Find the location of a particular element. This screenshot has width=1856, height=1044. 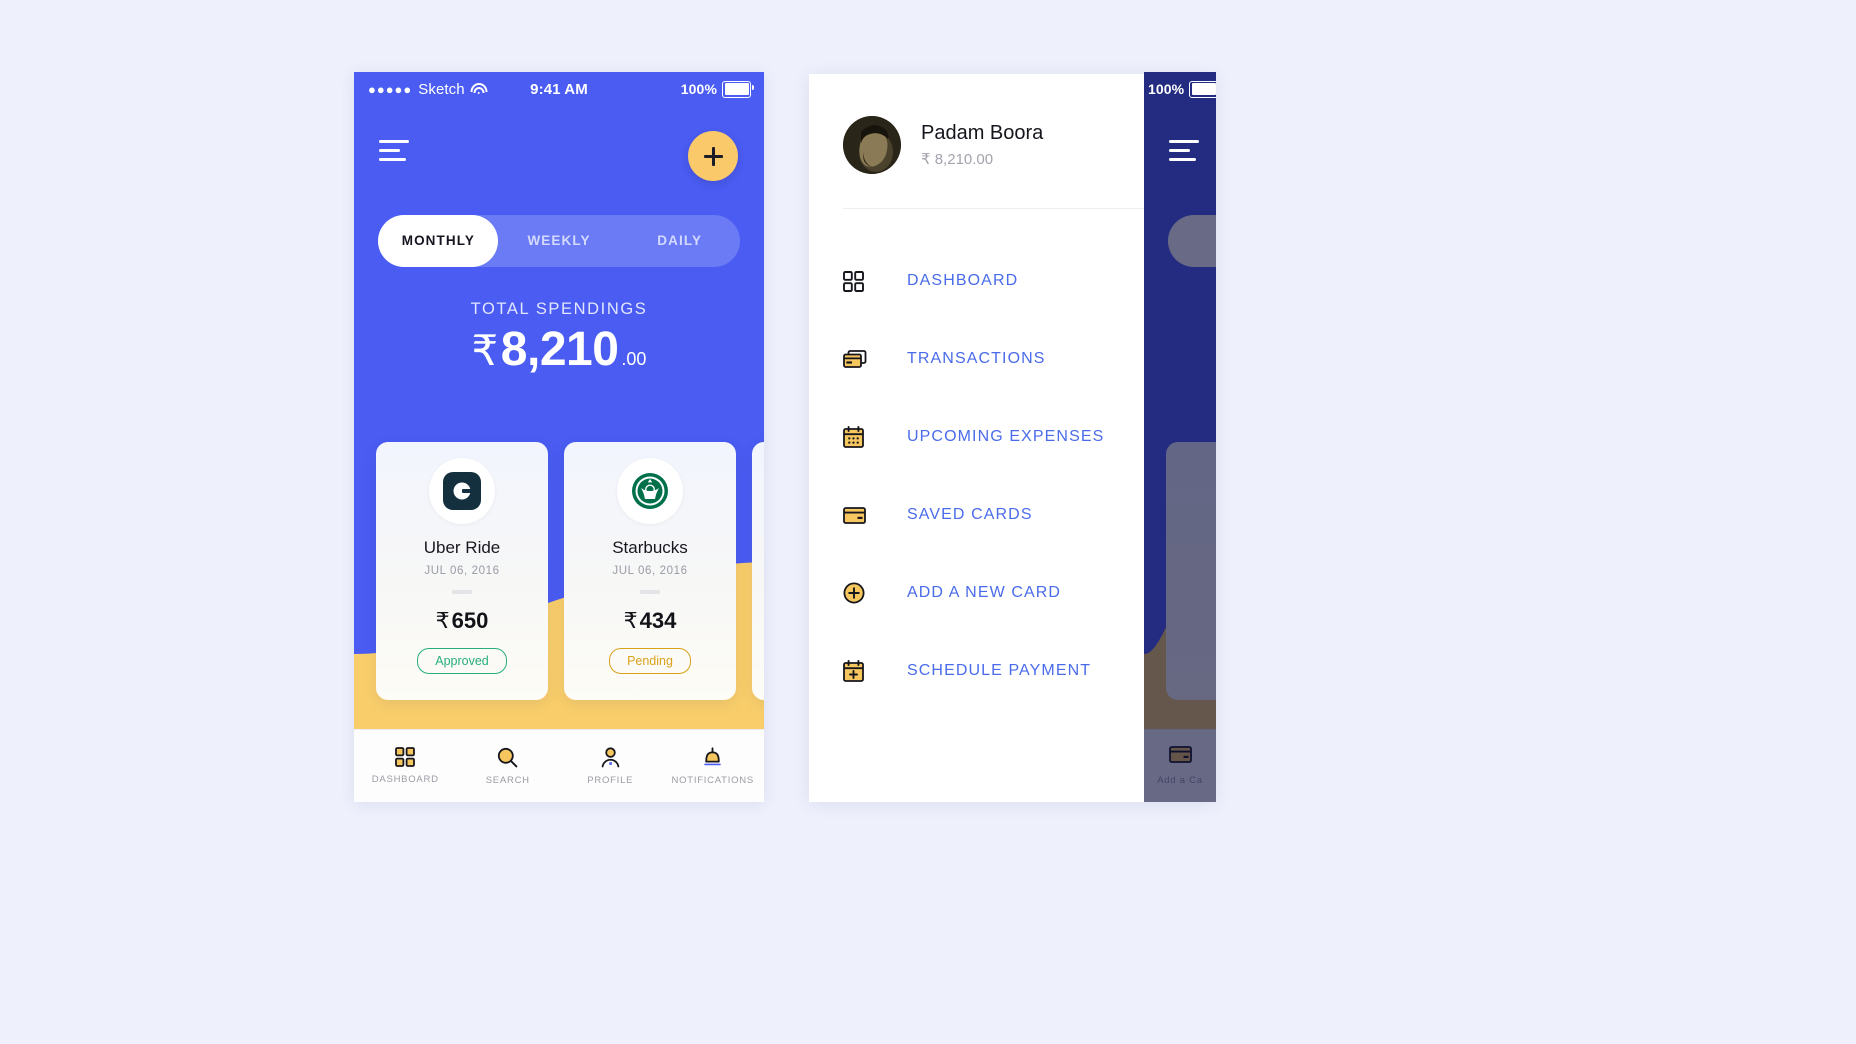

clock-label: 9:41 AM is located at coordinates (559, 89).